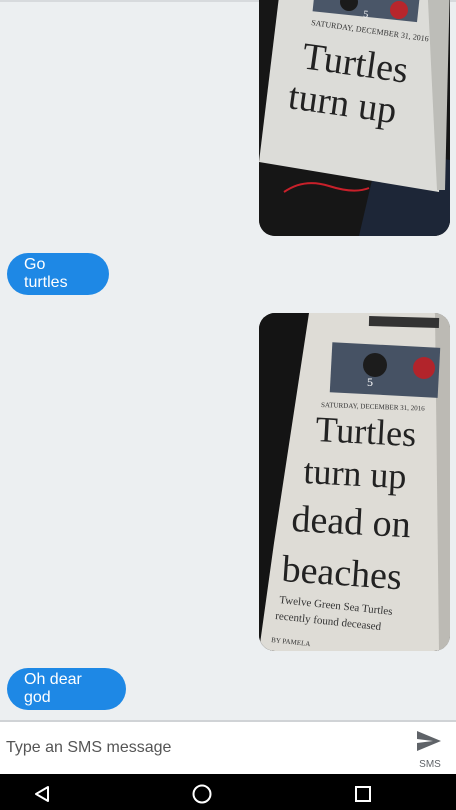 The width and height of the screenshot is (456, 810). What do you see at coordinates (430, 764) in the screenshot?
I see `send-label: SMS` at bounding box center [430, 764].